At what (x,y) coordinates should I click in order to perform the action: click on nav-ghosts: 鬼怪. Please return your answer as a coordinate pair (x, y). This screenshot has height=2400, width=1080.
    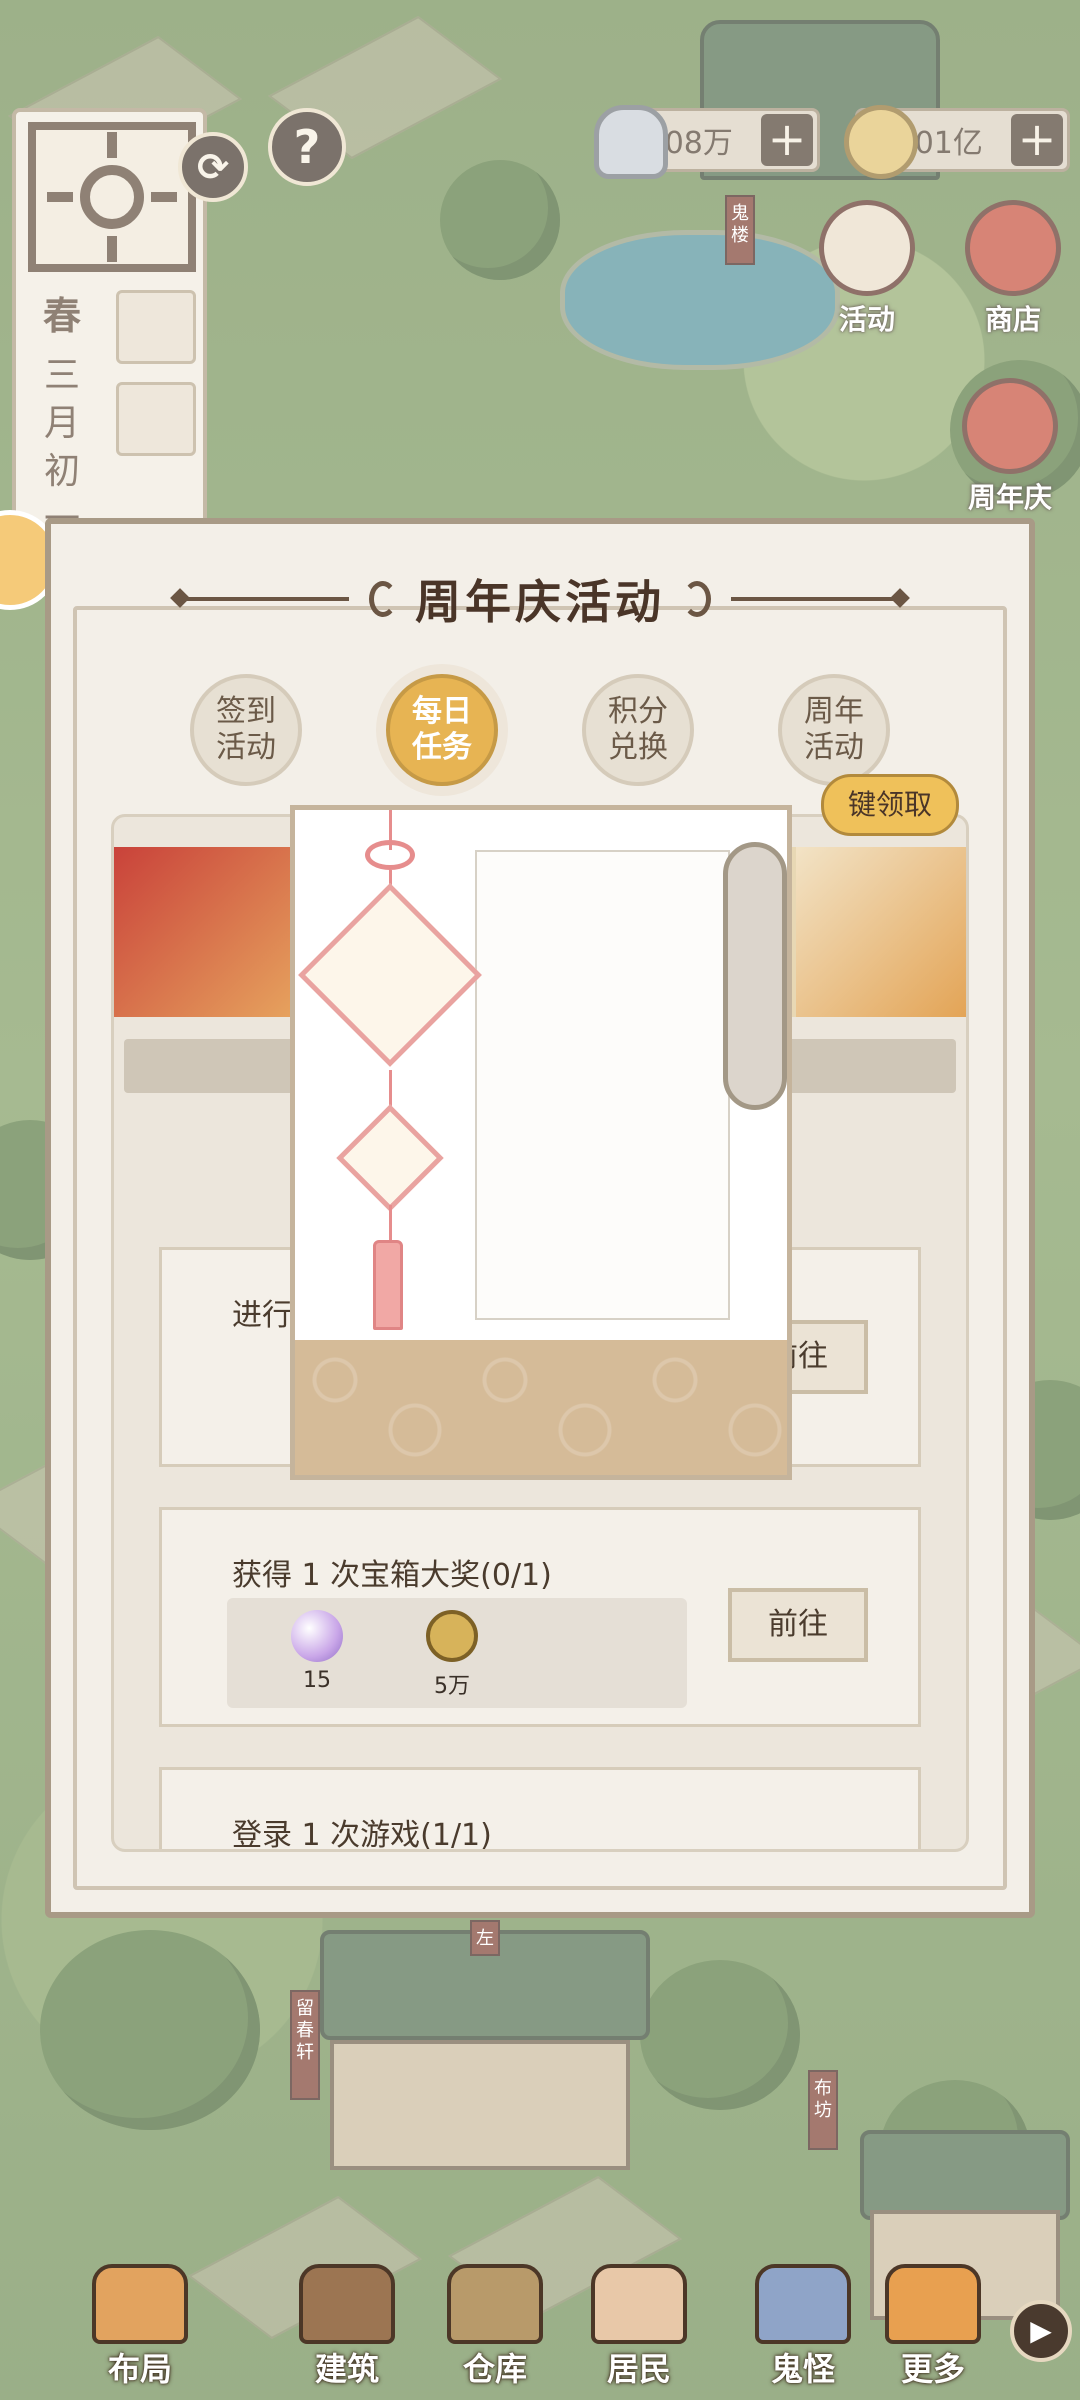
    Looking at the image, I should click on (803, 2327).